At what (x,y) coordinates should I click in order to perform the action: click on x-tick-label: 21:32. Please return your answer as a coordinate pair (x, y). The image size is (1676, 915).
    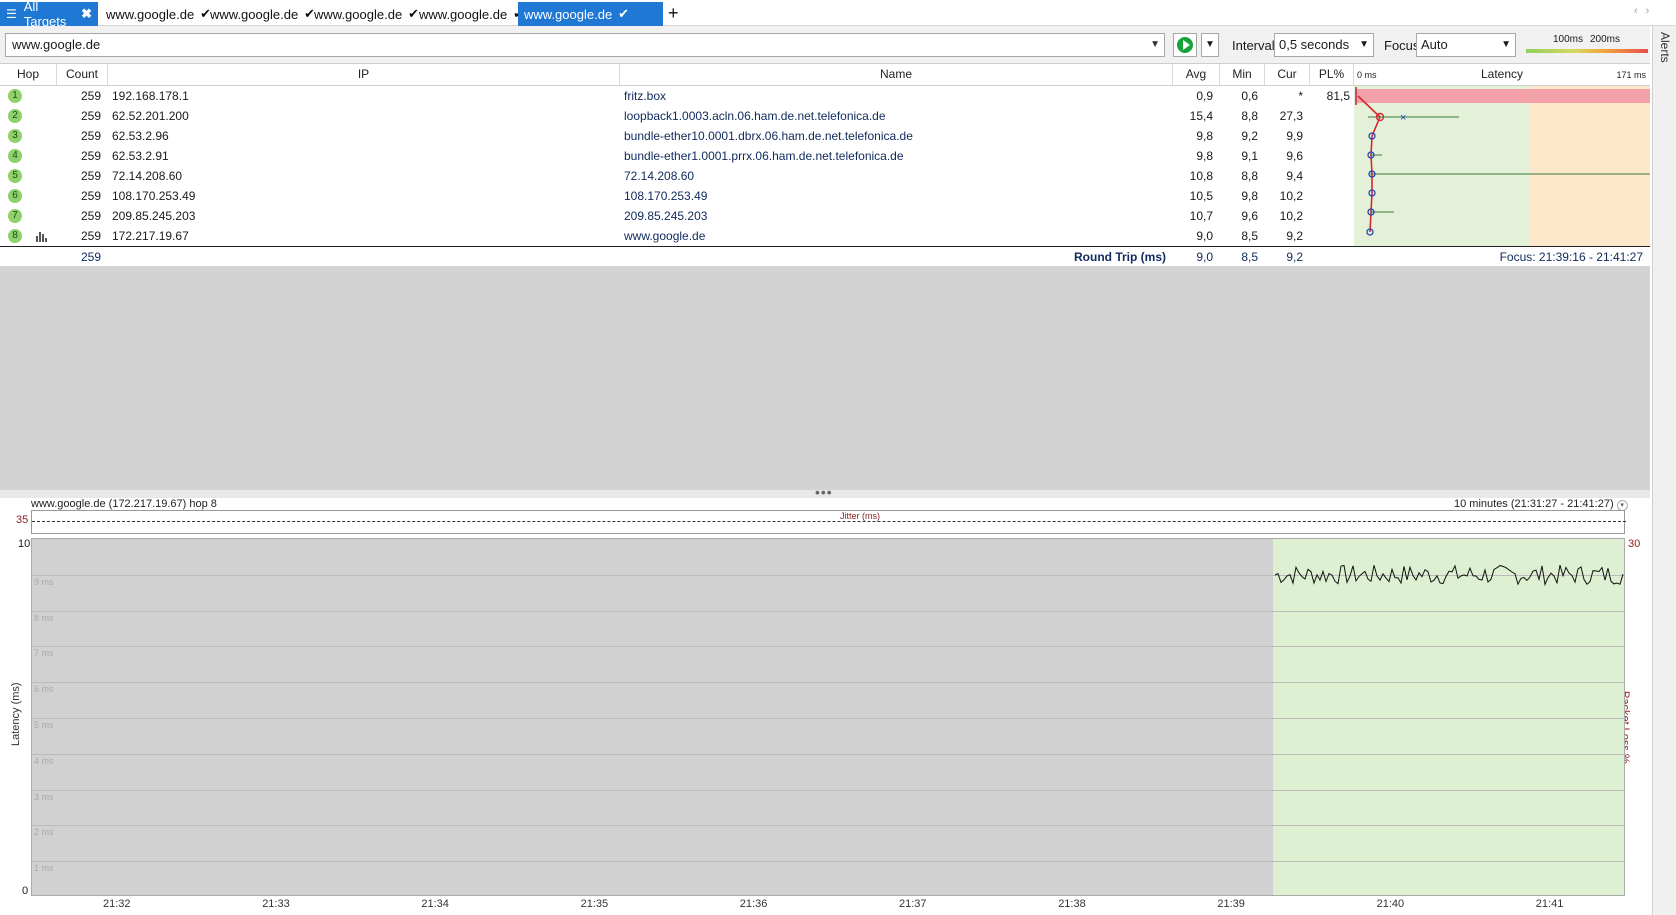
    Looking at the image, I should click on (117, 904).